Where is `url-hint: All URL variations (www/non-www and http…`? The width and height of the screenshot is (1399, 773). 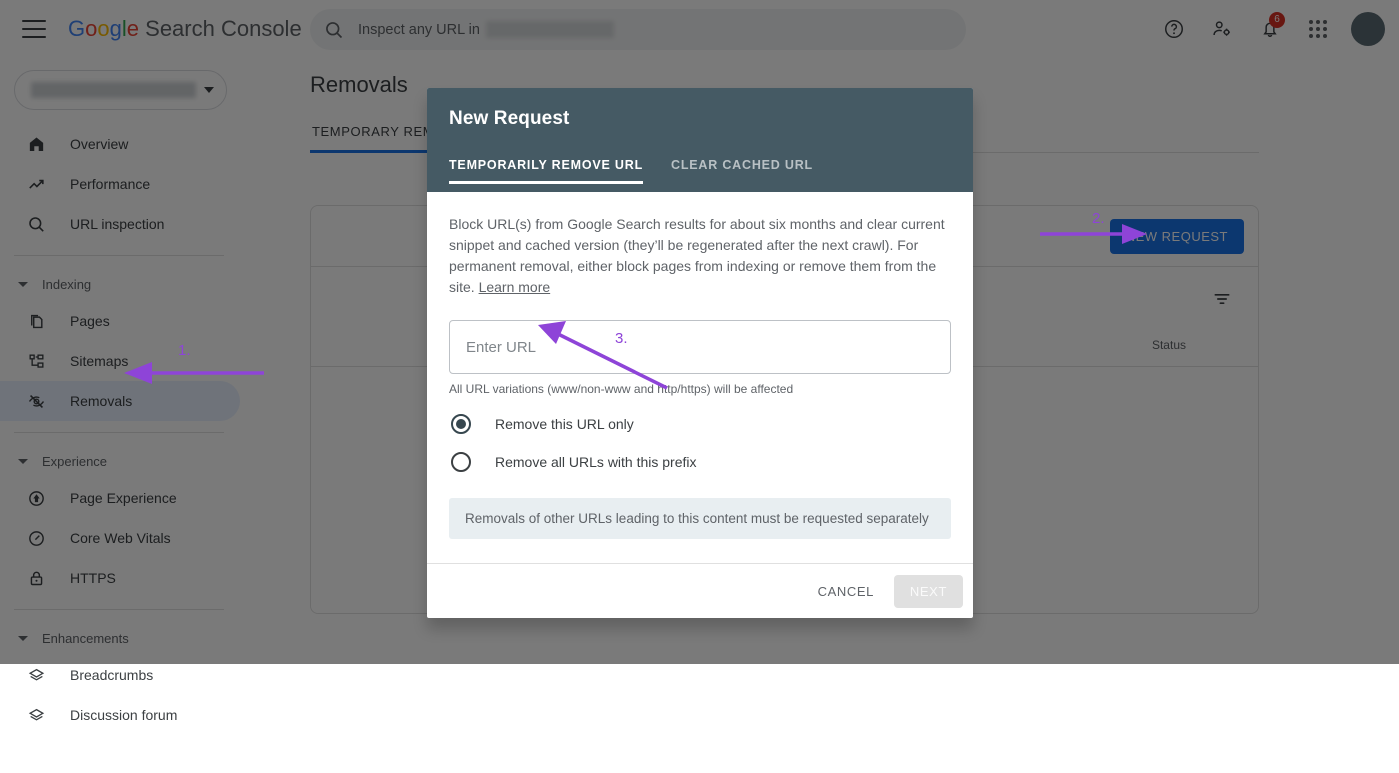
url-hint: All URL variations (www/non-www and http… is located at coordinates (700, 389).